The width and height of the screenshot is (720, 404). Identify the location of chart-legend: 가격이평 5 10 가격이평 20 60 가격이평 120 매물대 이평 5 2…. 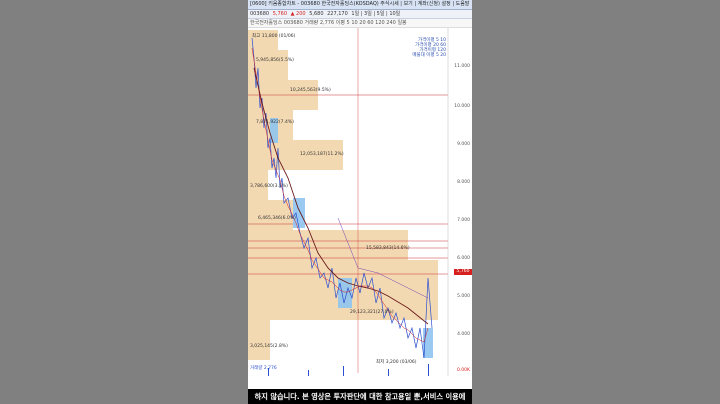
(429, 48).